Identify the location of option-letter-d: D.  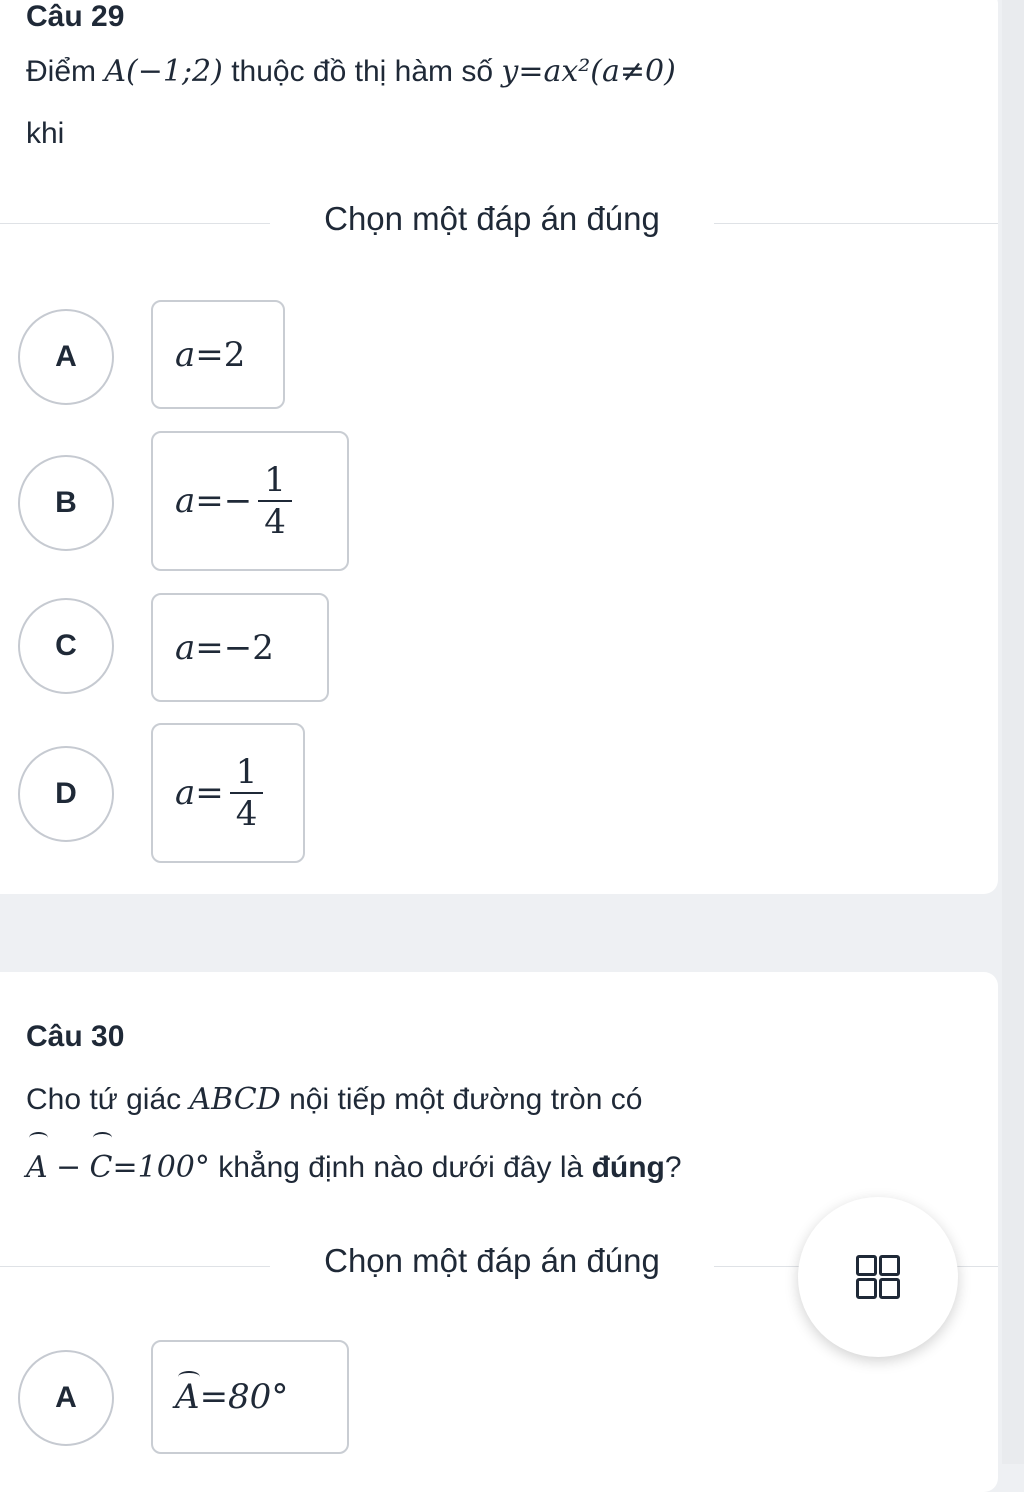
(66, 794).